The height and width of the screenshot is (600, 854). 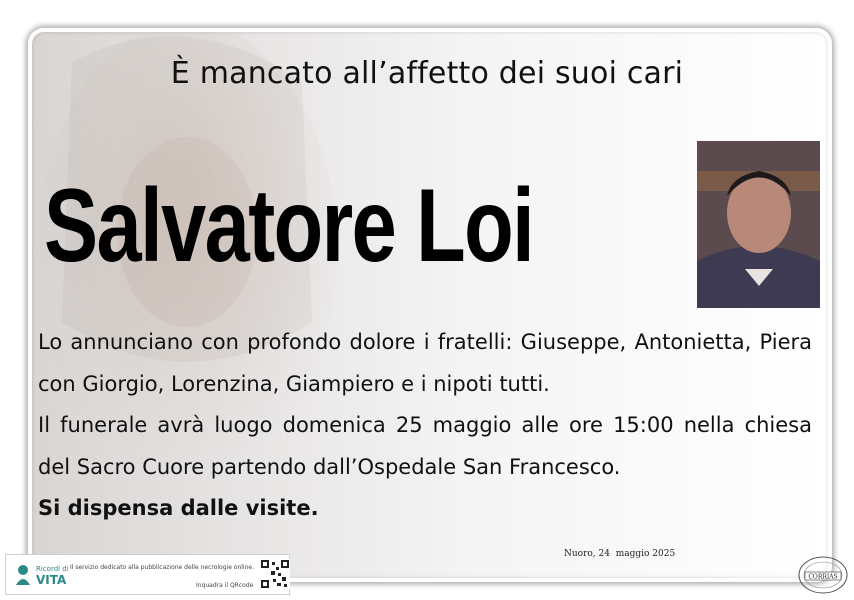 What do you see at coordinates (51, 580) in the screenshot?
I see `brand-name: VITA` at bounding box center [51, 580].